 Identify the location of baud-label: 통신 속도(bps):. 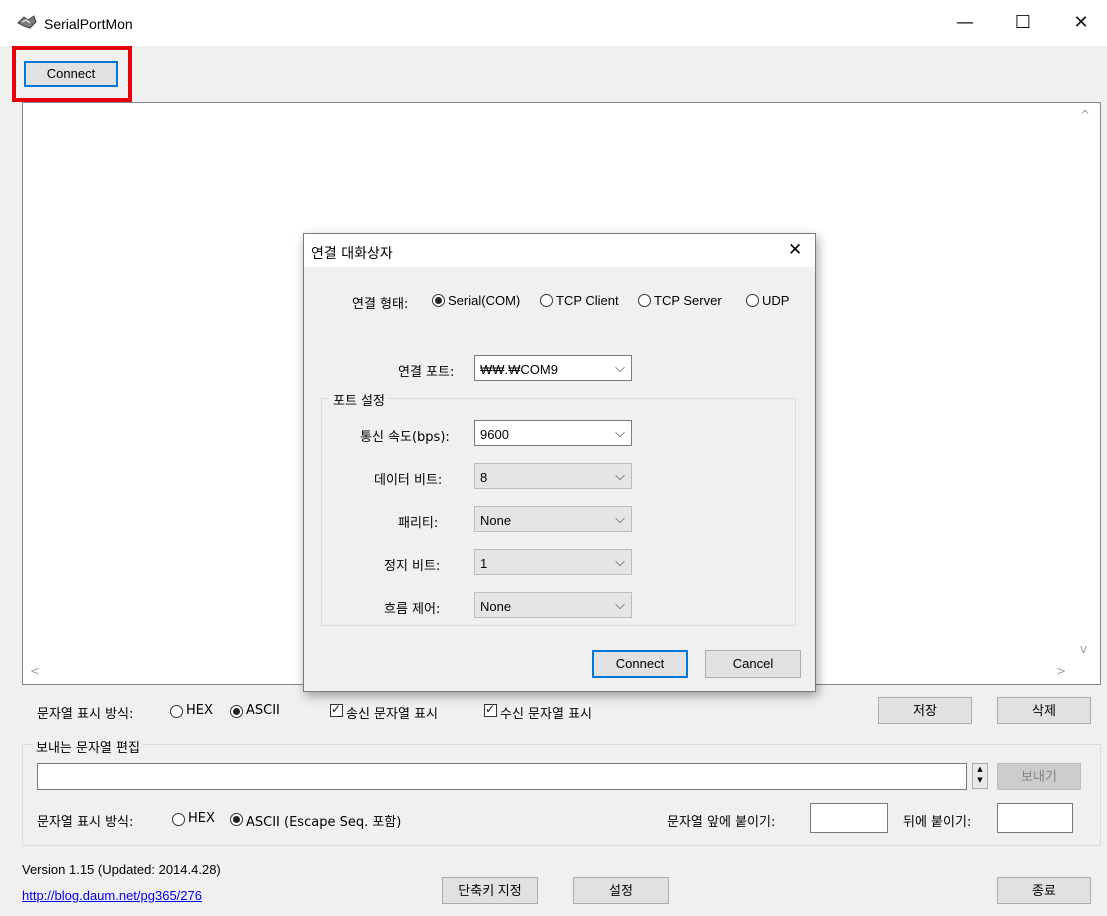
(405, 437).